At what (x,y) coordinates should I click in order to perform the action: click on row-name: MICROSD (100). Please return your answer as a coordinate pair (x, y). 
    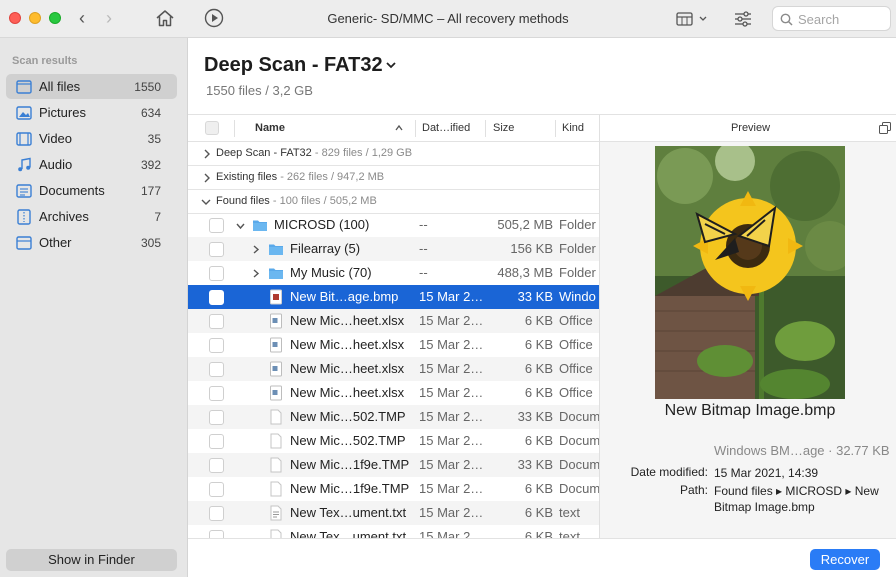
    Looking at the image, I should click on (322, 224).